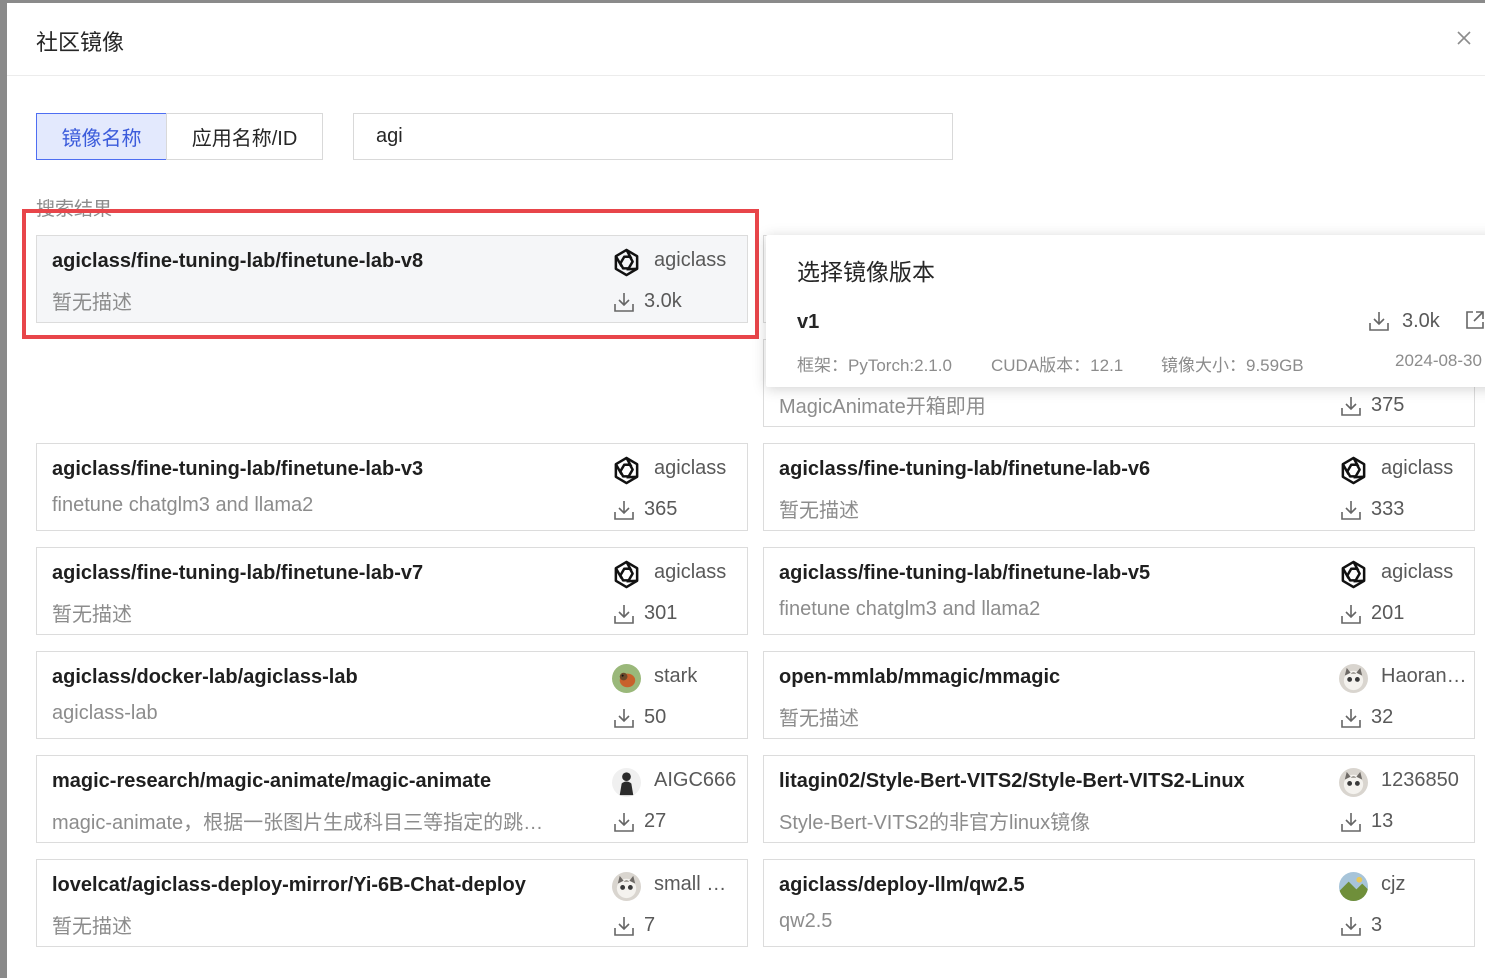  Describe the element at coordinates (675, 676) in the screenshot. I see `owner-name: stark` at that location.